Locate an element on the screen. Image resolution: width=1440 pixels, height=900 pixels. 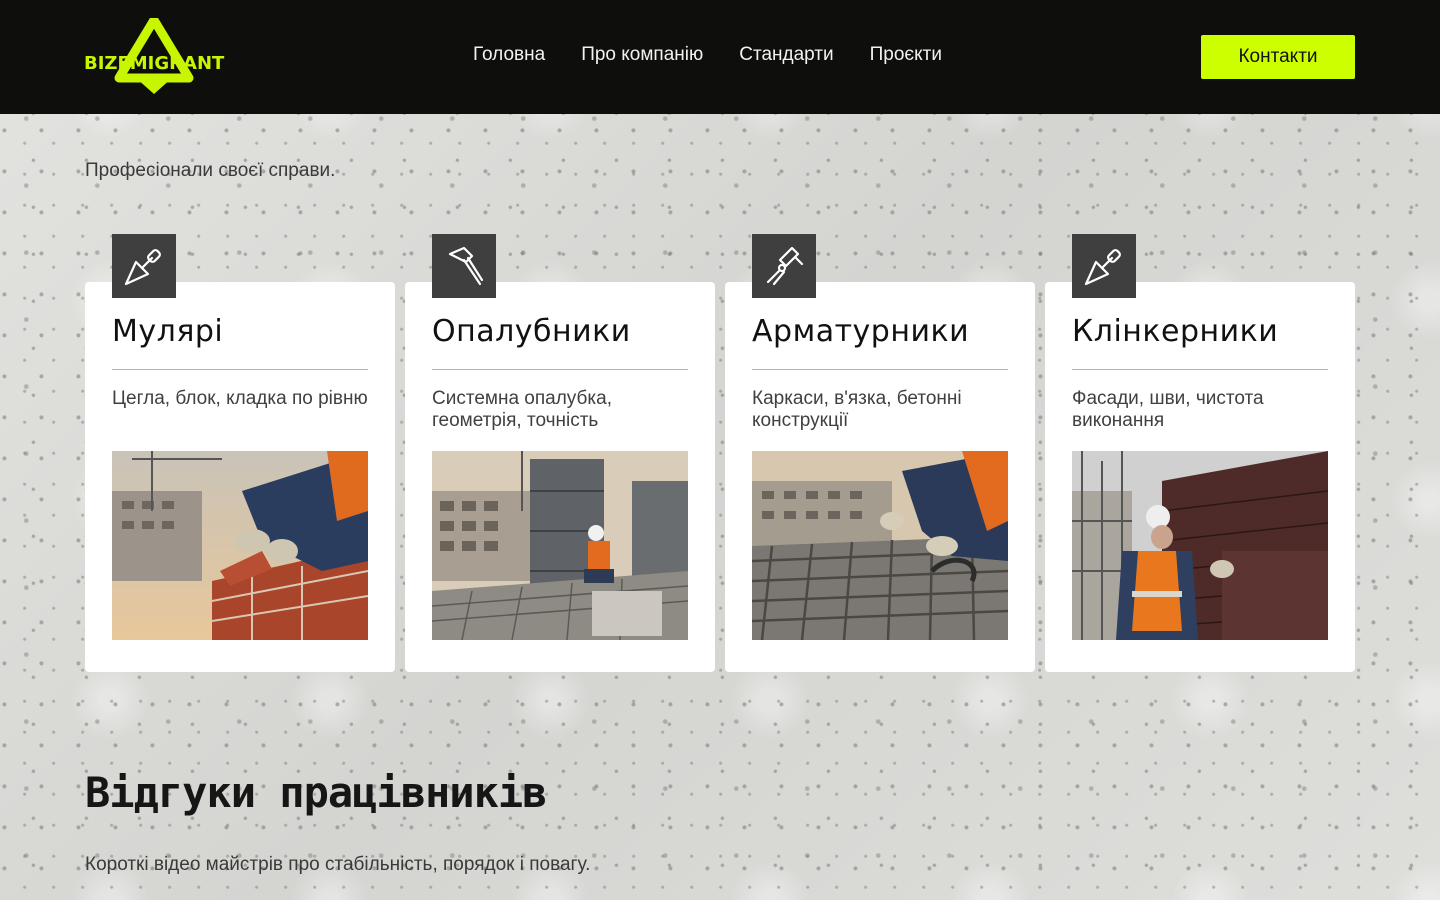
formwork-photo is located at coordinates (560, 545).